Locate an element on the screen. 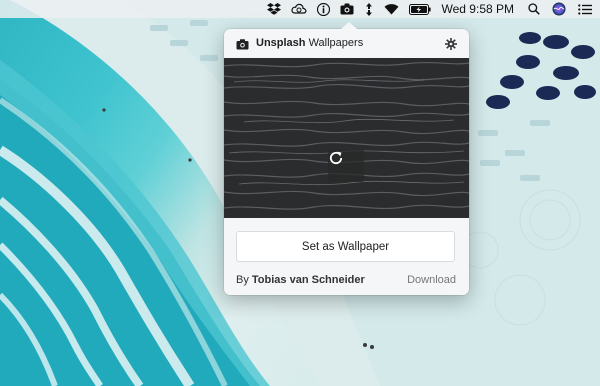  gear-icon is located at coordinates (451, 46).